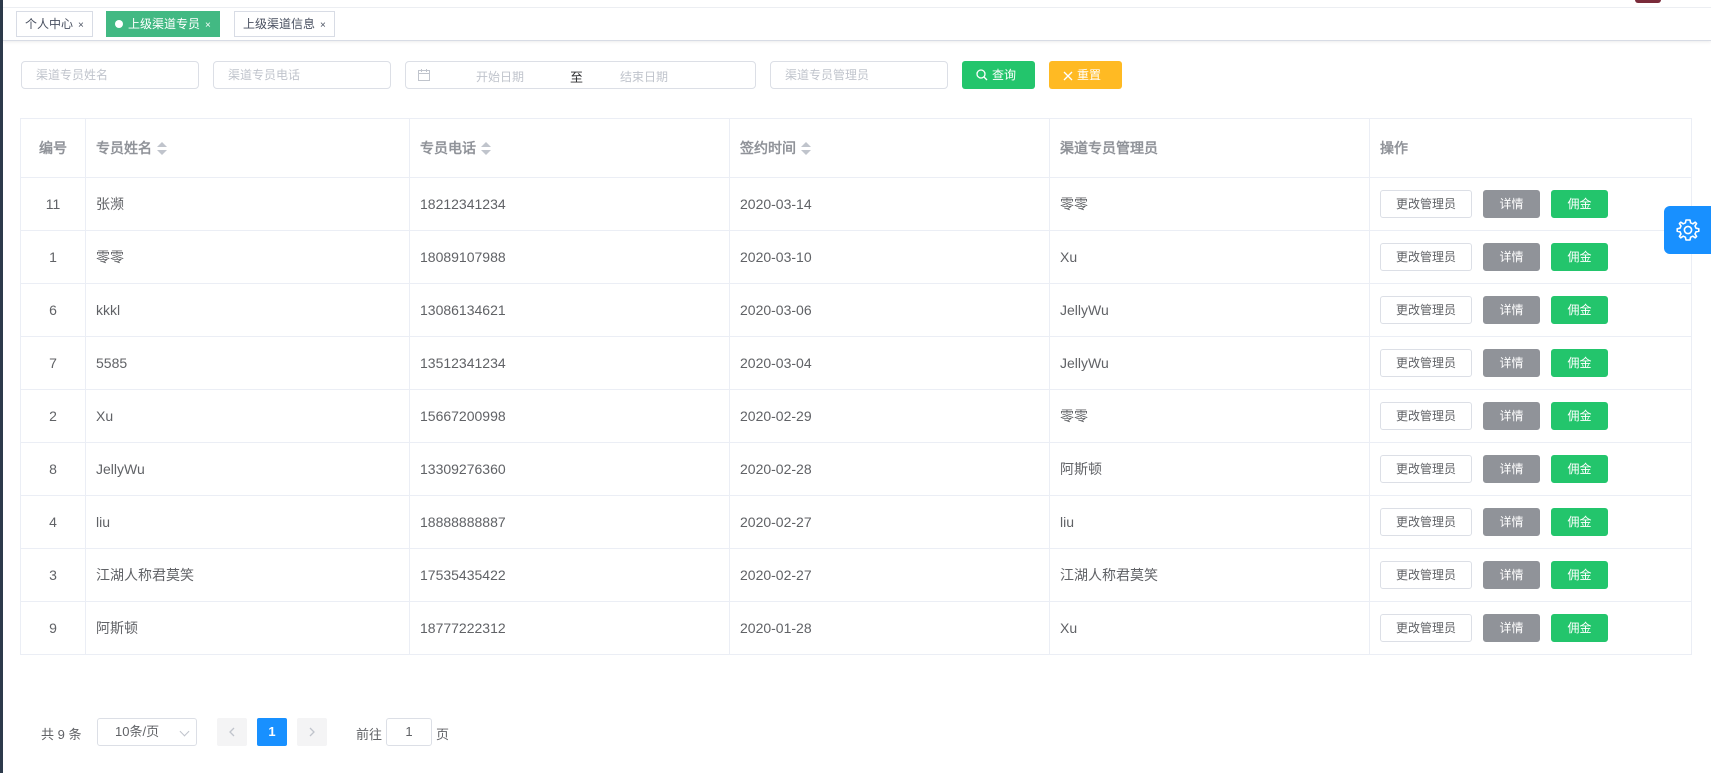 The height and width of the screenshot is (773, 1711). I want to click on range-separator: 至, so click(577, 77).